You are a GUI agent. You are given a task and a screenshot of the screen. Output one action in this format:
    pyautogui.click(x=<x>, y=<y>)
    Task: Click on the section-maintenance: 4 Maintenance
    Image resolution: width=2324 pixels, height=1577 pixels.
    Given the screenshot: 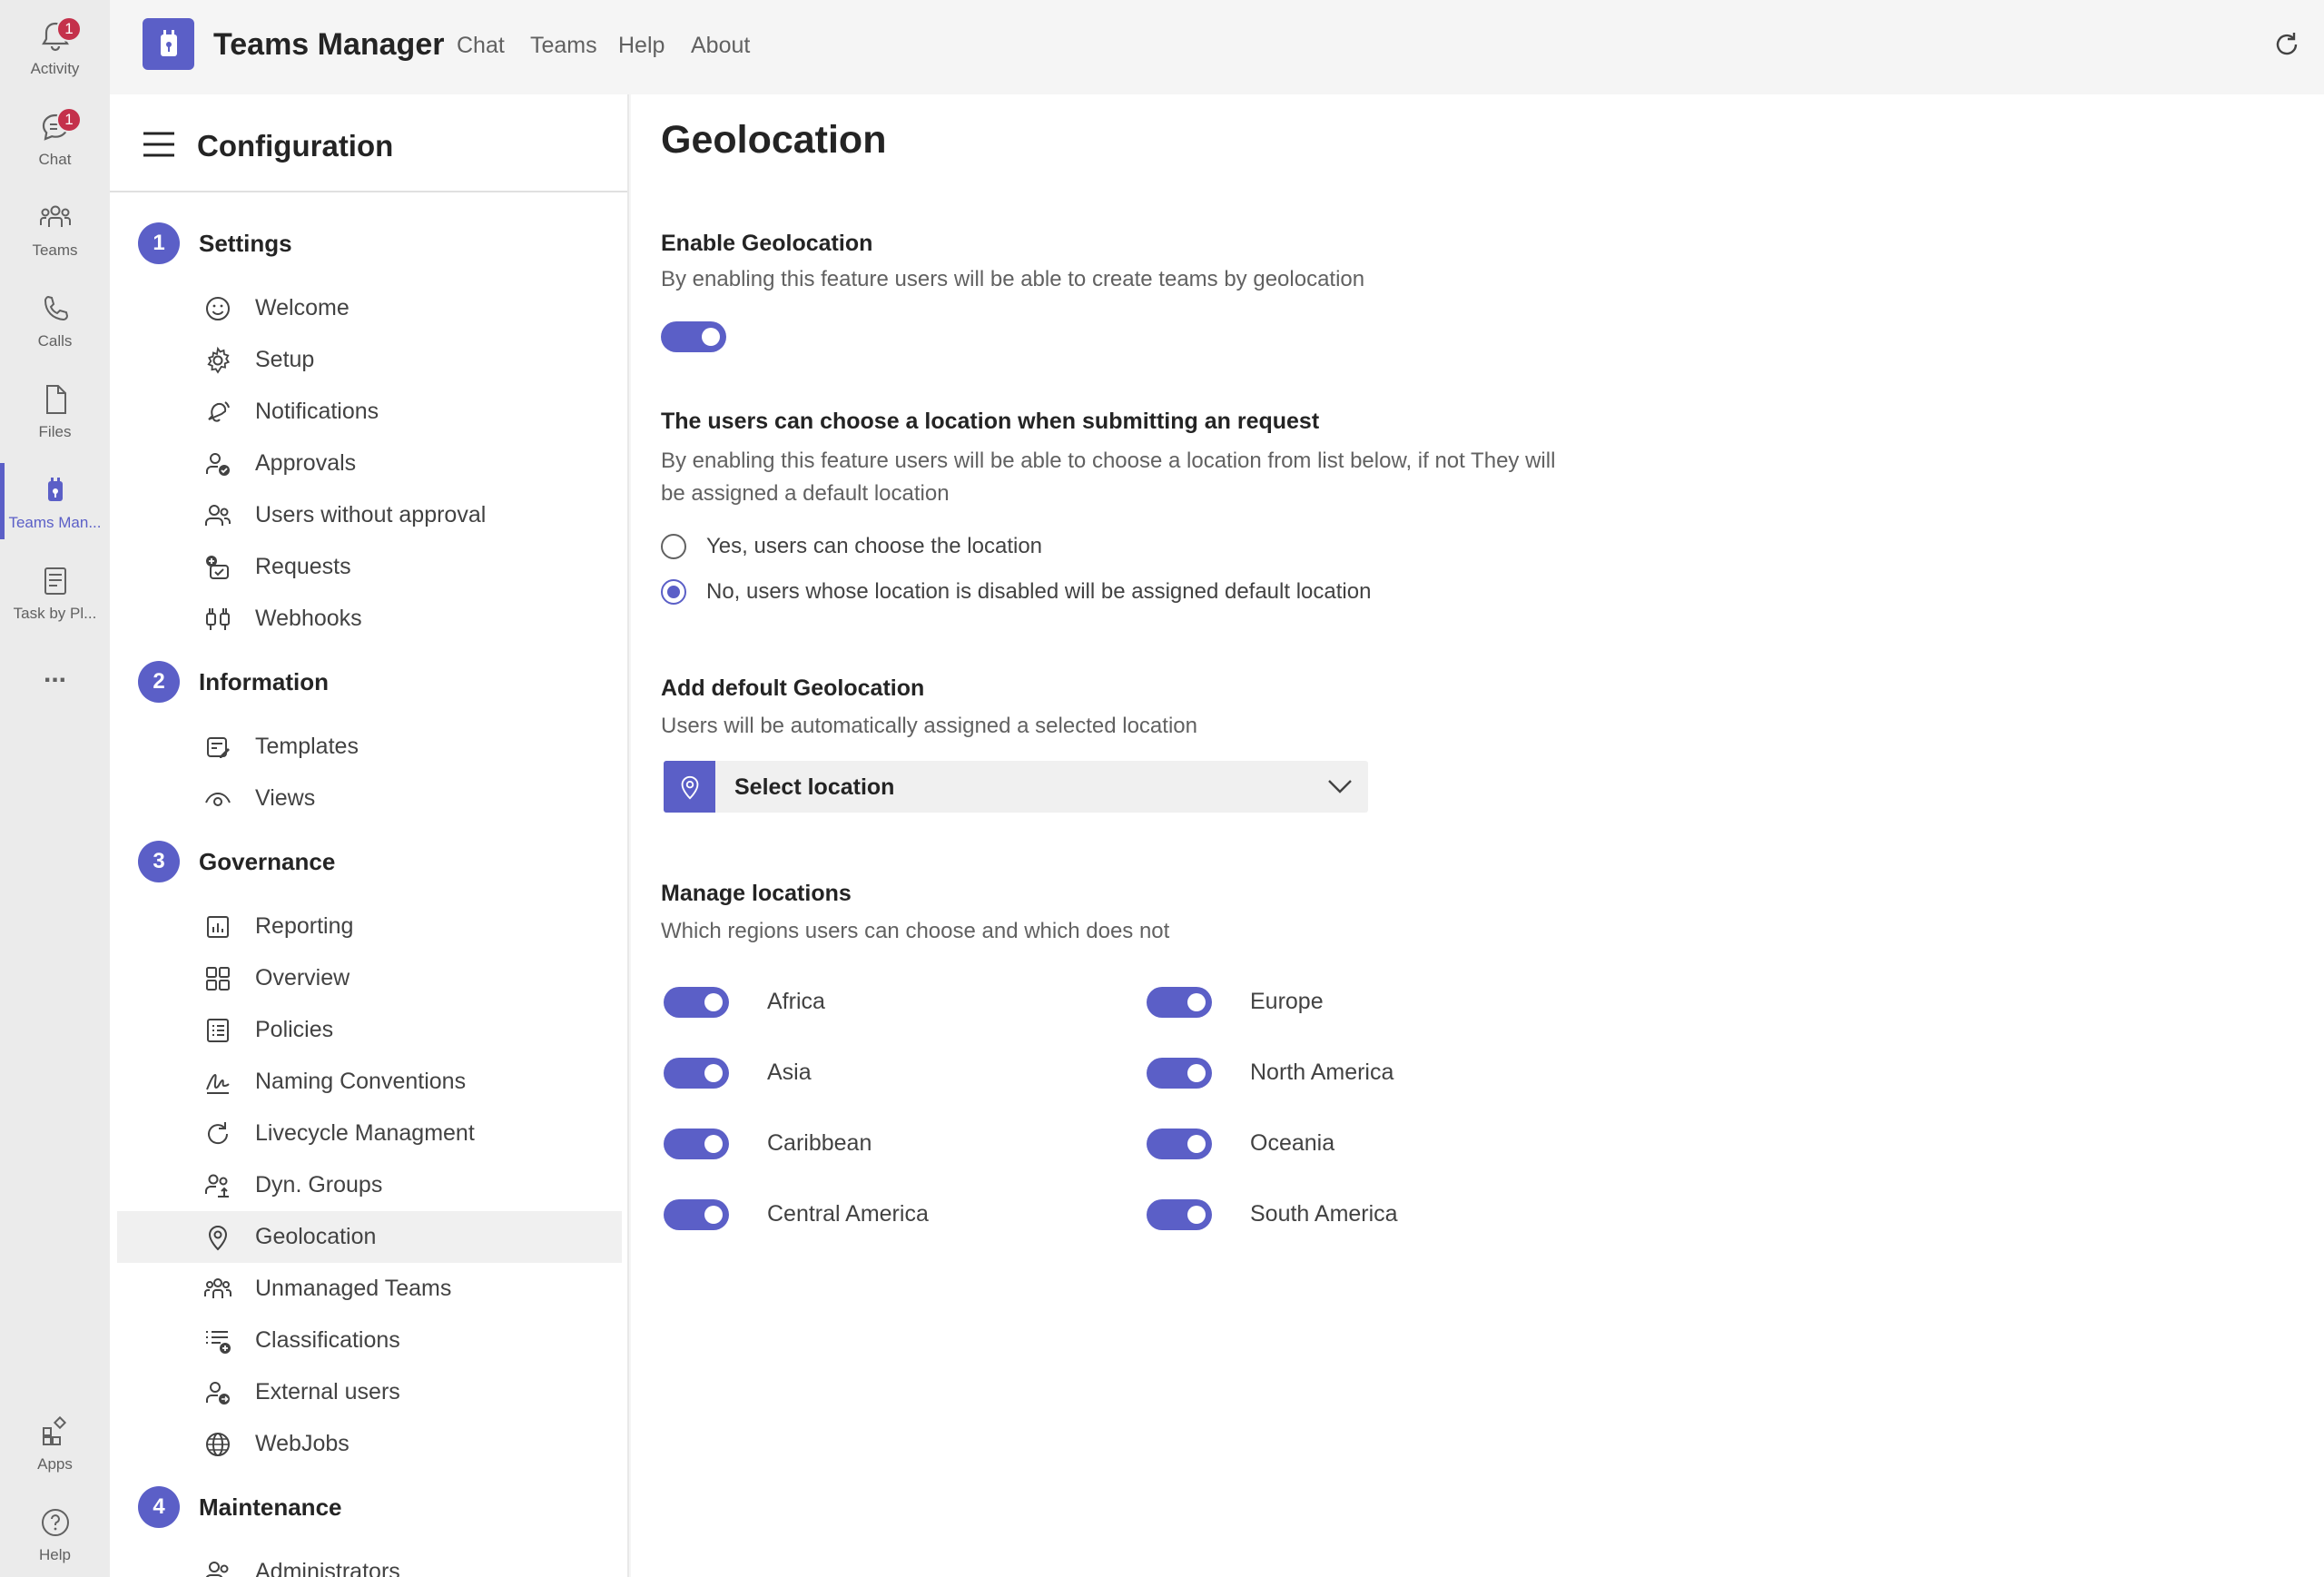 What is the action you would take?
    pyautogui.click(x=240, y=1507)
    